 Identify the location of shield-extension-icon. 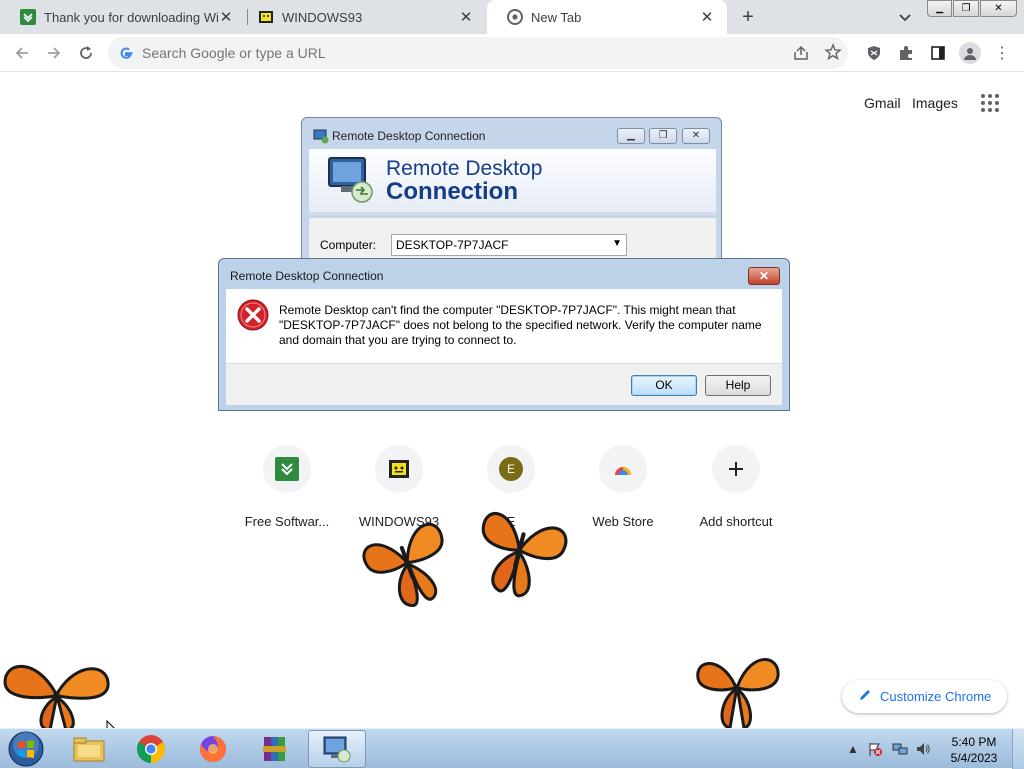
(874, 53).